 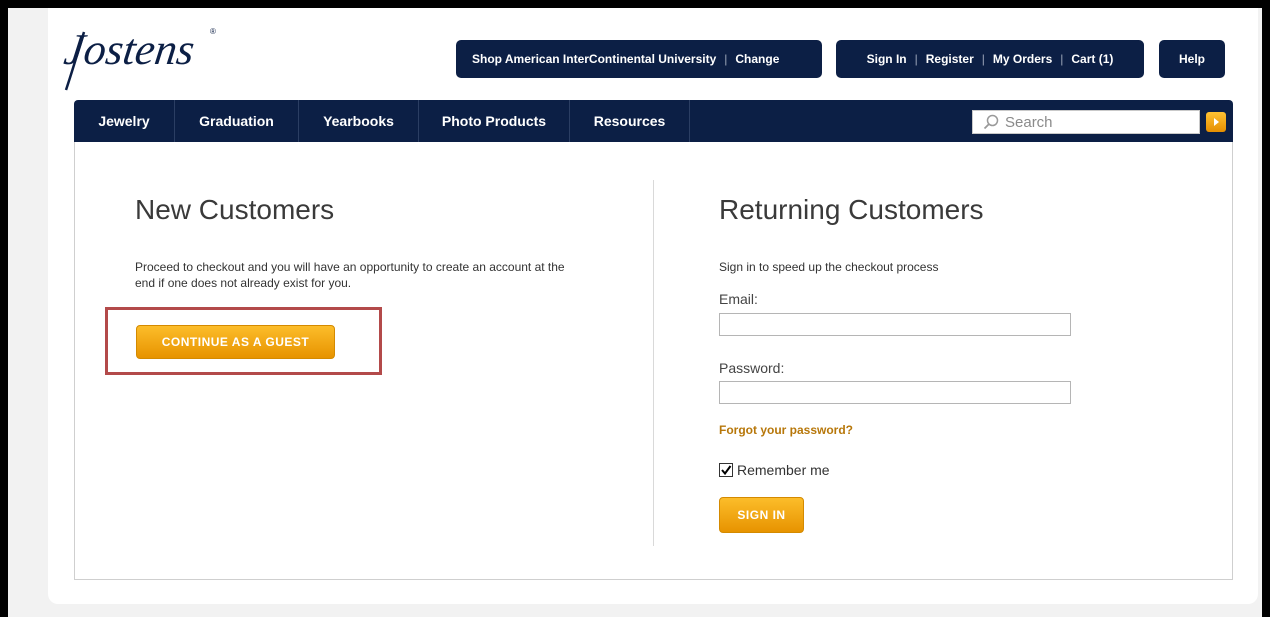 I want to click on nav-item-resources: Resources, so click(x=630, y=121).